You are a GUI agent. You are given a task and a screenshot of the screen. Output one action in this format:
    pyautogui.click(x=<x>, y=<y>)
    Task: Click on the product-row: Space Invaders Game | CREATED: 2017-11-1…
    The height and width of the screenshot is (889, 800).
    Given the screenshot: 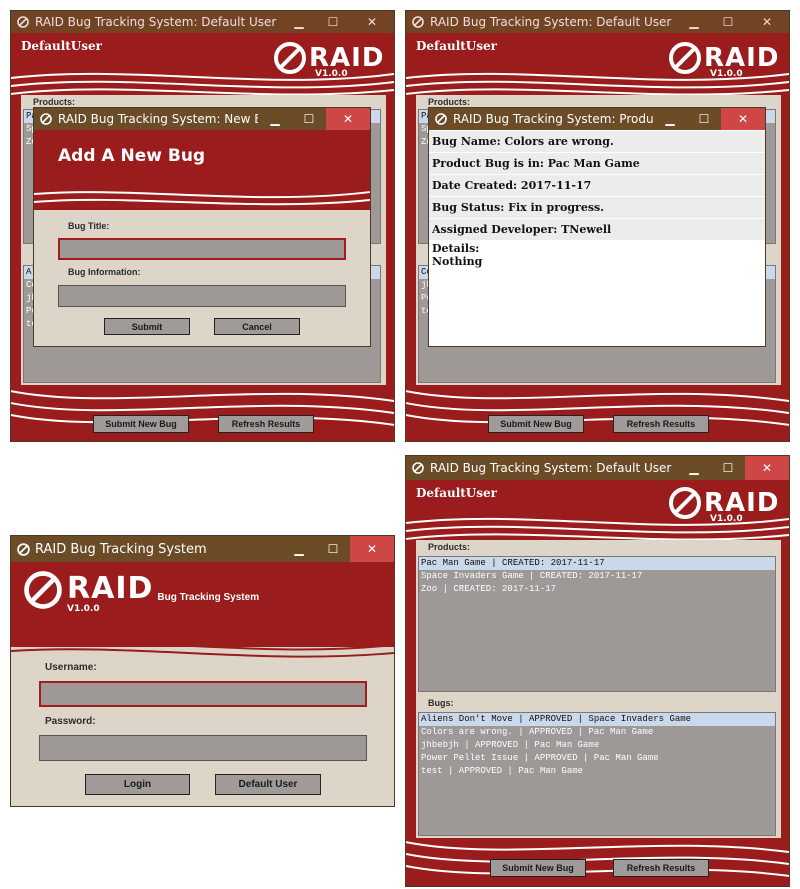 What is the action you would take?
    pyautogui.click(x=597, y=576)
    